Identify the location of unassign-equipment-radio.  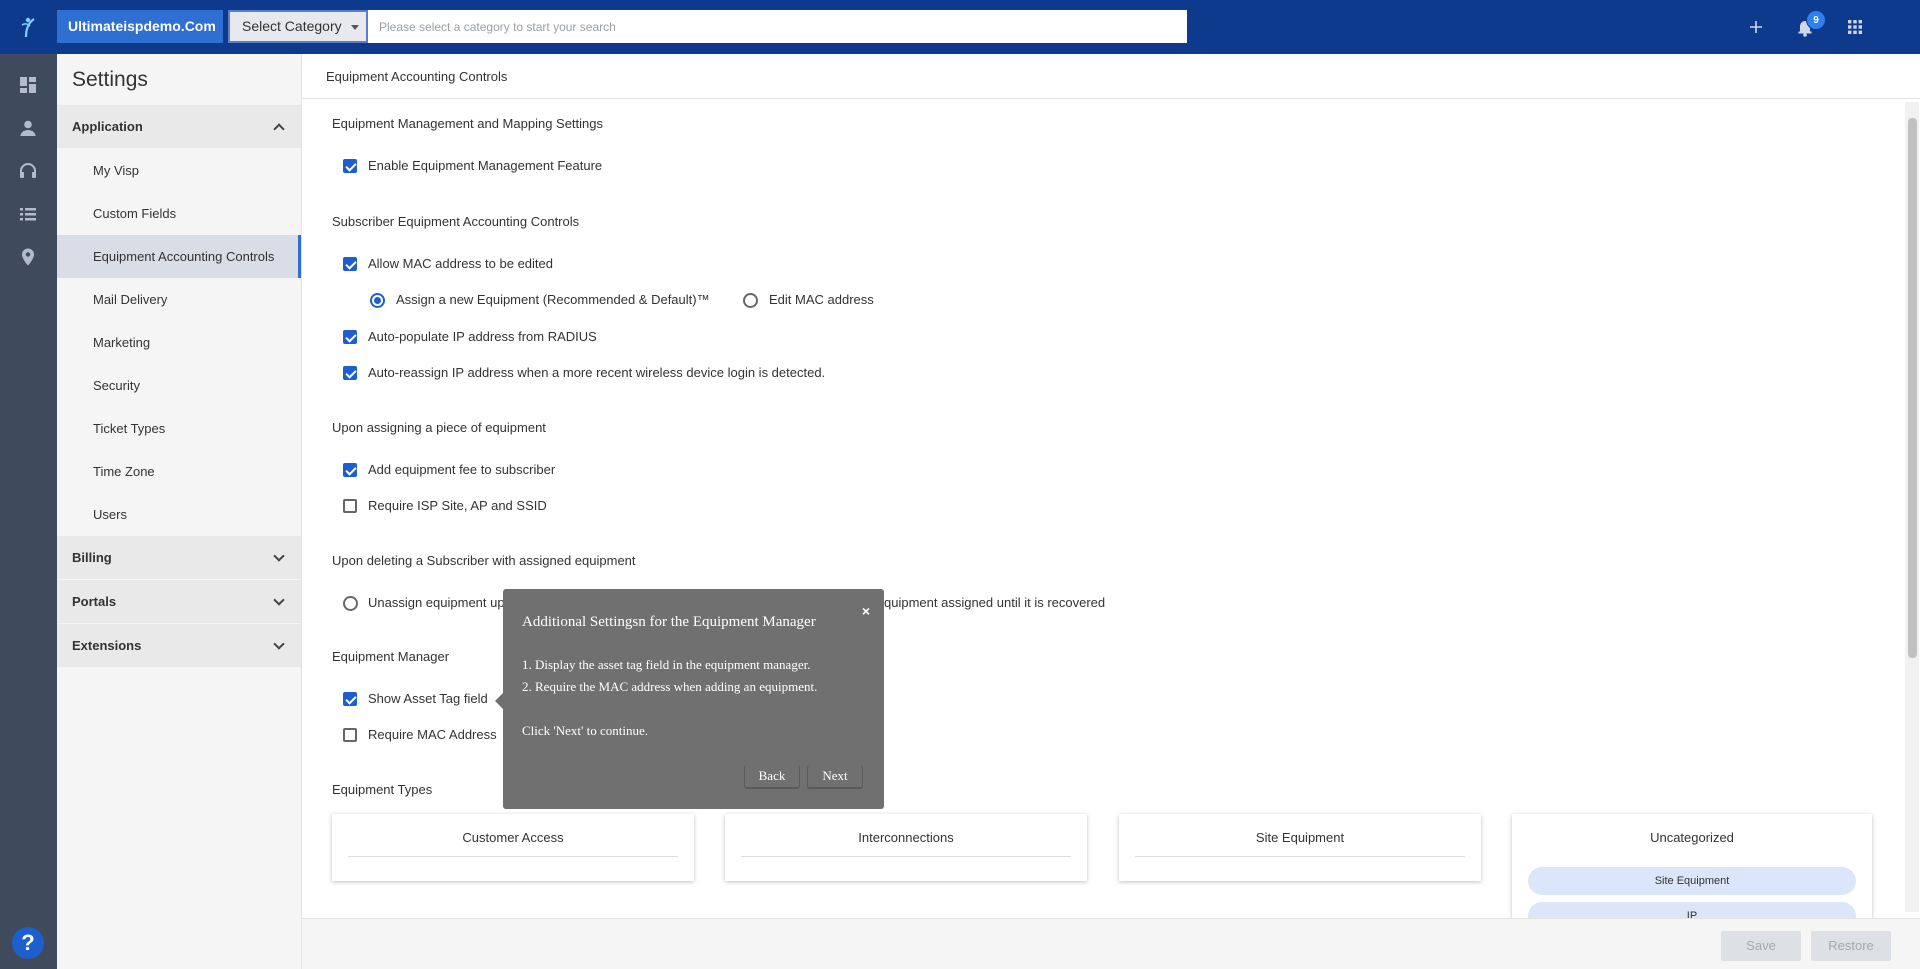
(350, 603).